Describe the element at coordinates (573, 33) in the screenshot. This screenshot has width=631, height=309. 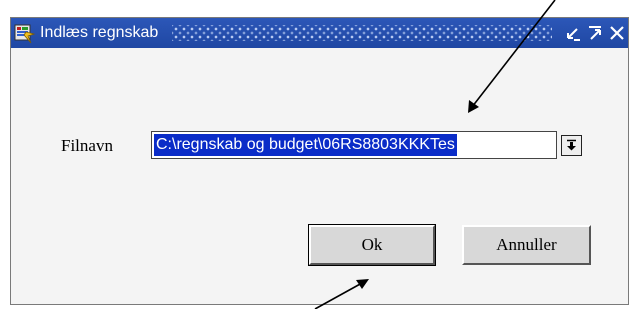
I see `minimize-icon` at that location.